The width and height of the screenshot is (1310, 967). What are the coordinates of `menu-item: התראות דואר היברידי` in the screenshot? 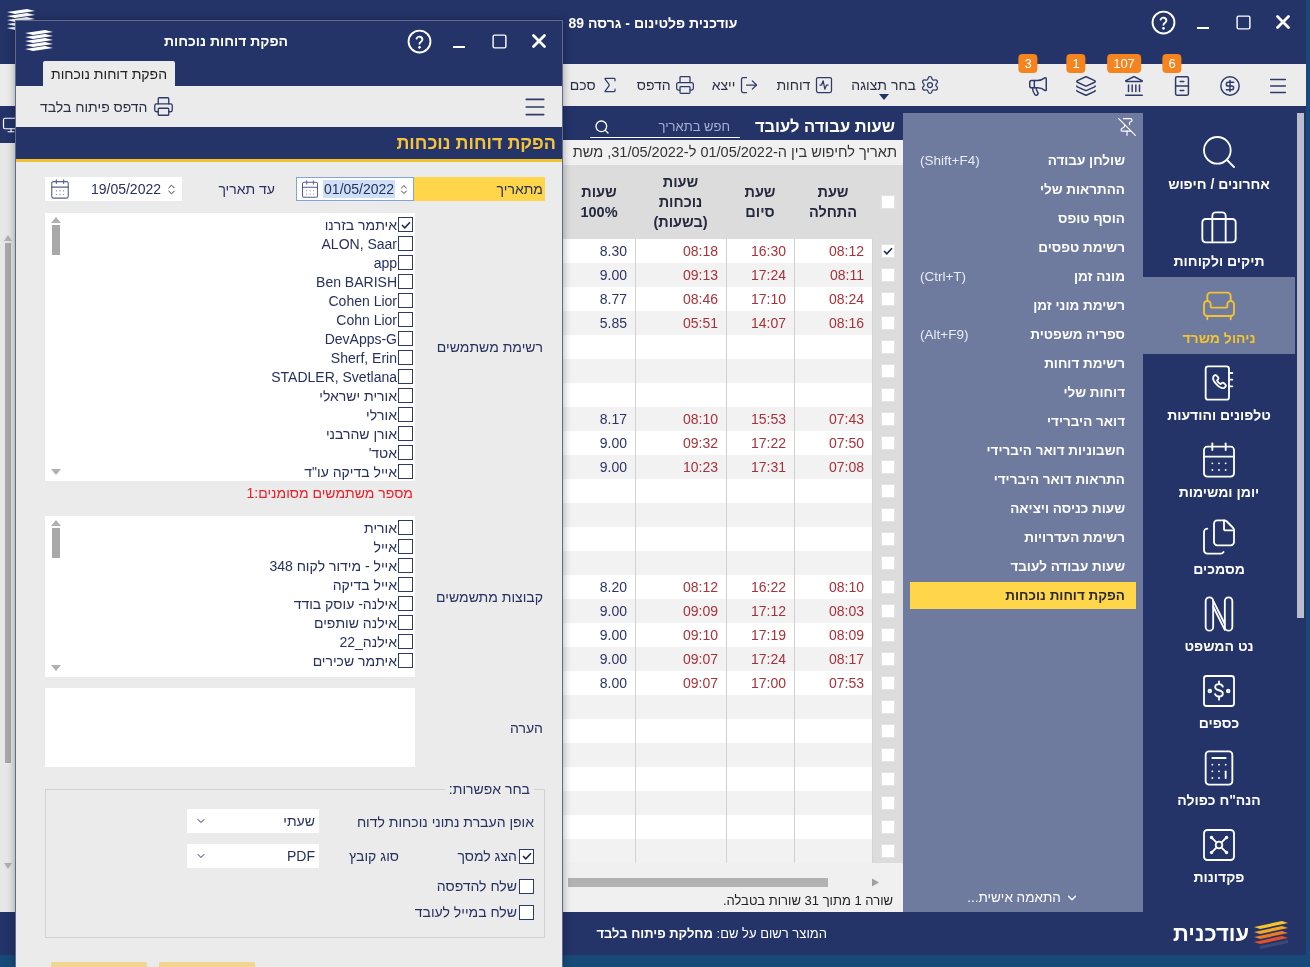 It's located at (1023, 479).